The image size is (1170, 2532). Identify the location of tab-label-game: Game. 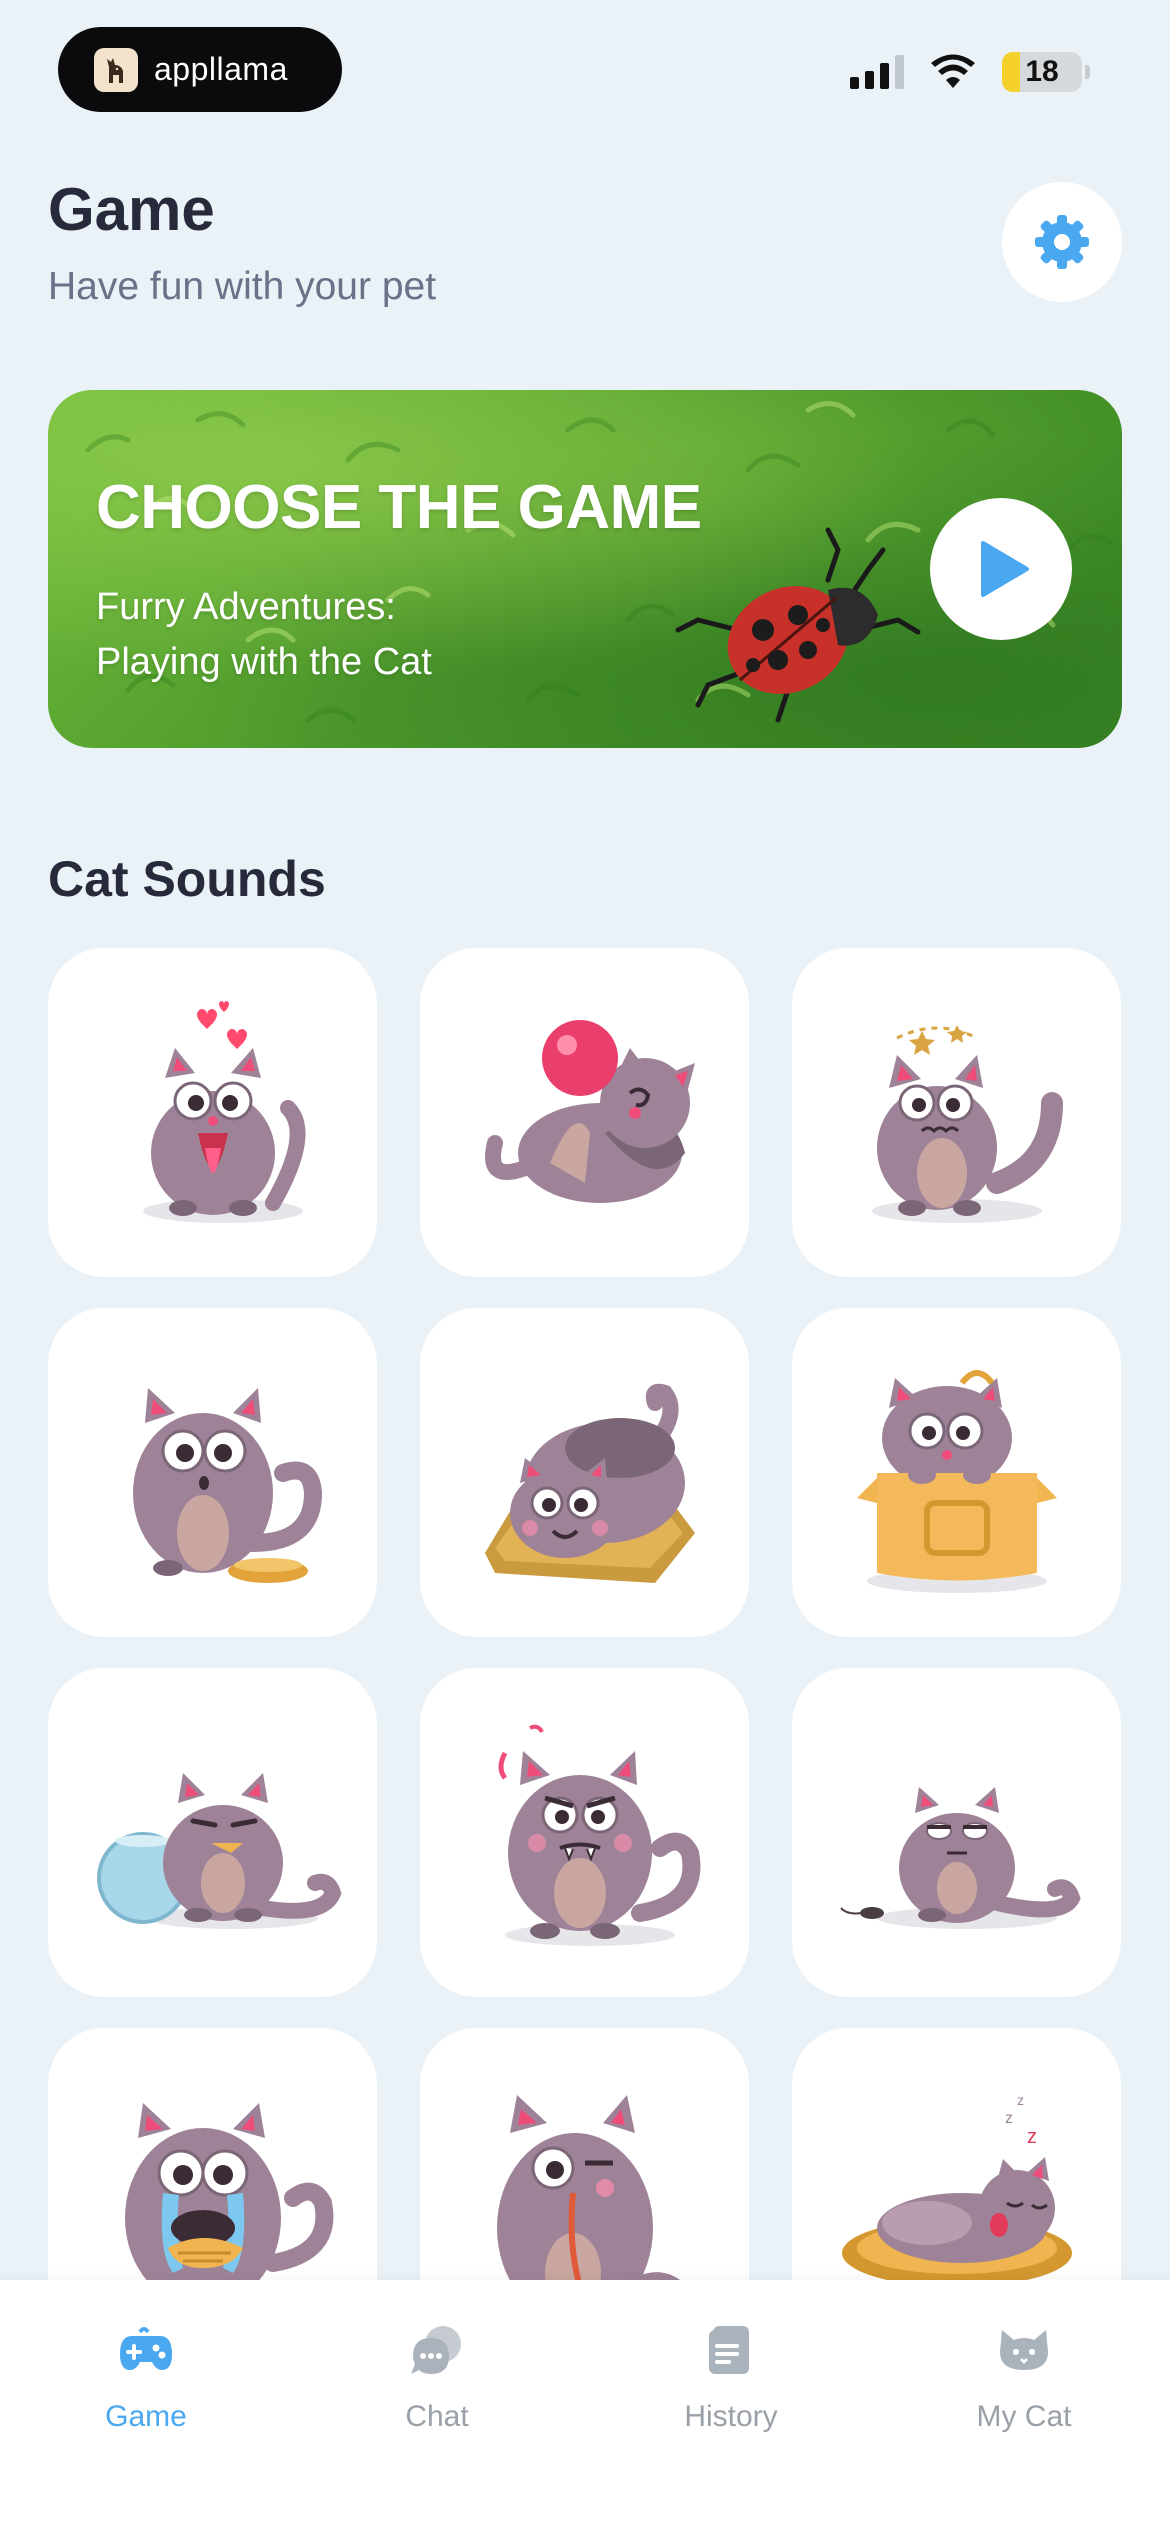
(146, 2416).